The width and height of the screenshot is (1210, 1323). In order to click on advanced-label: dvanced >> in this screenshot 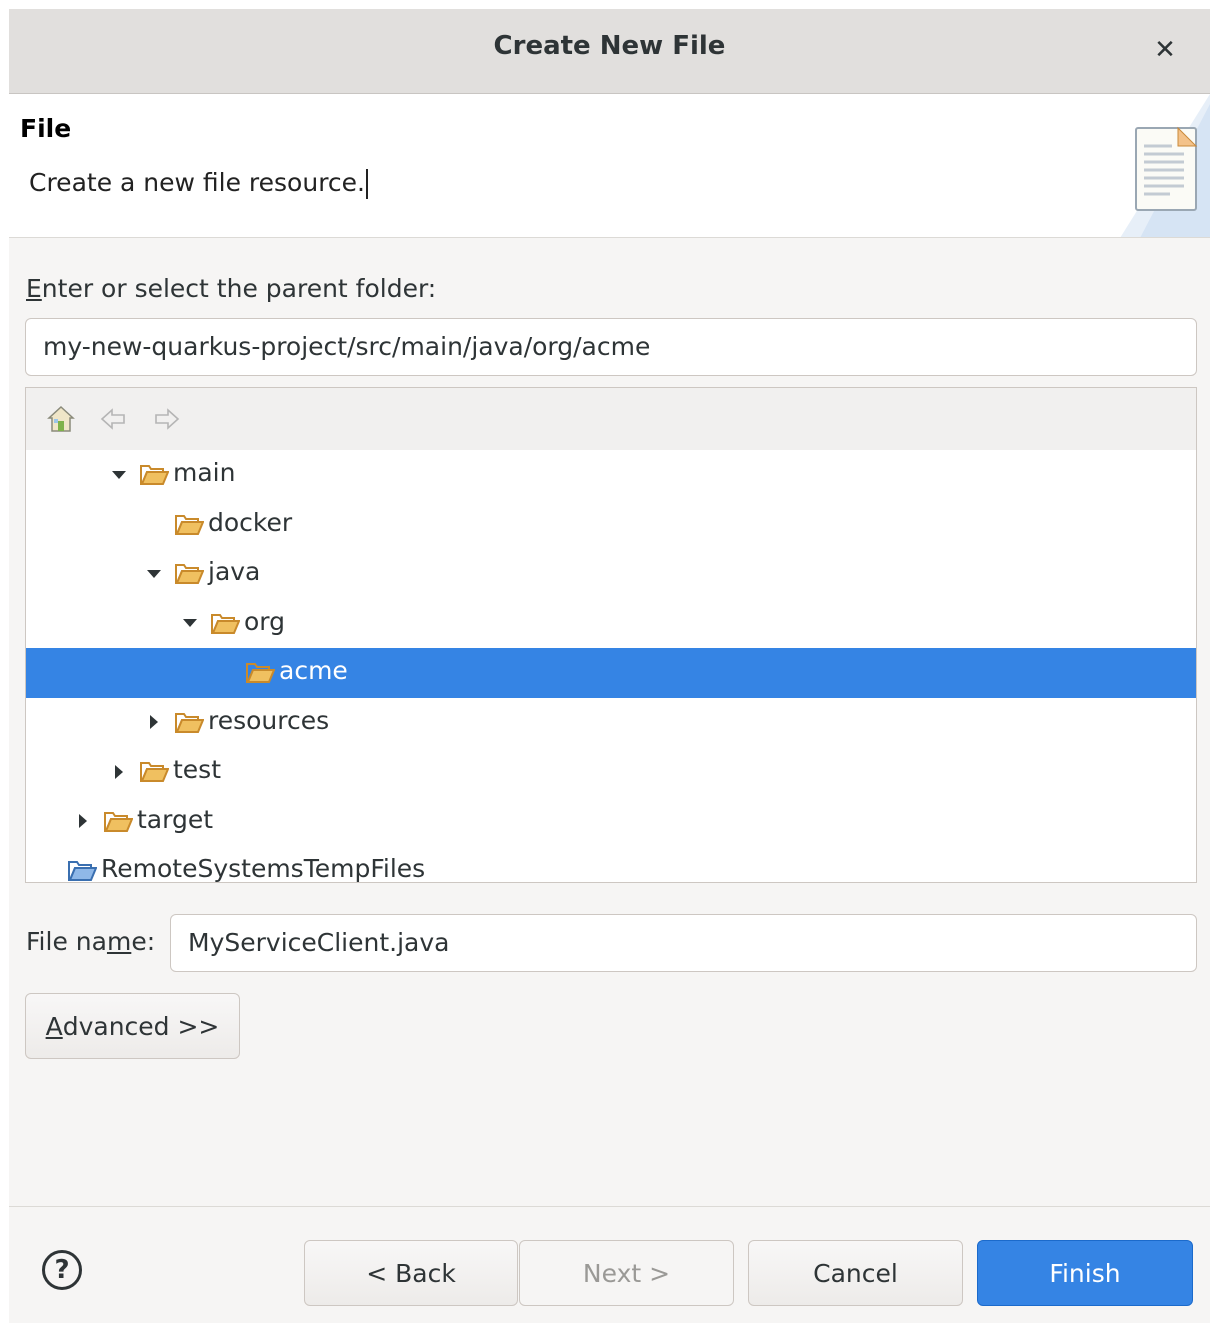, I will do `click(141, 1026)`.